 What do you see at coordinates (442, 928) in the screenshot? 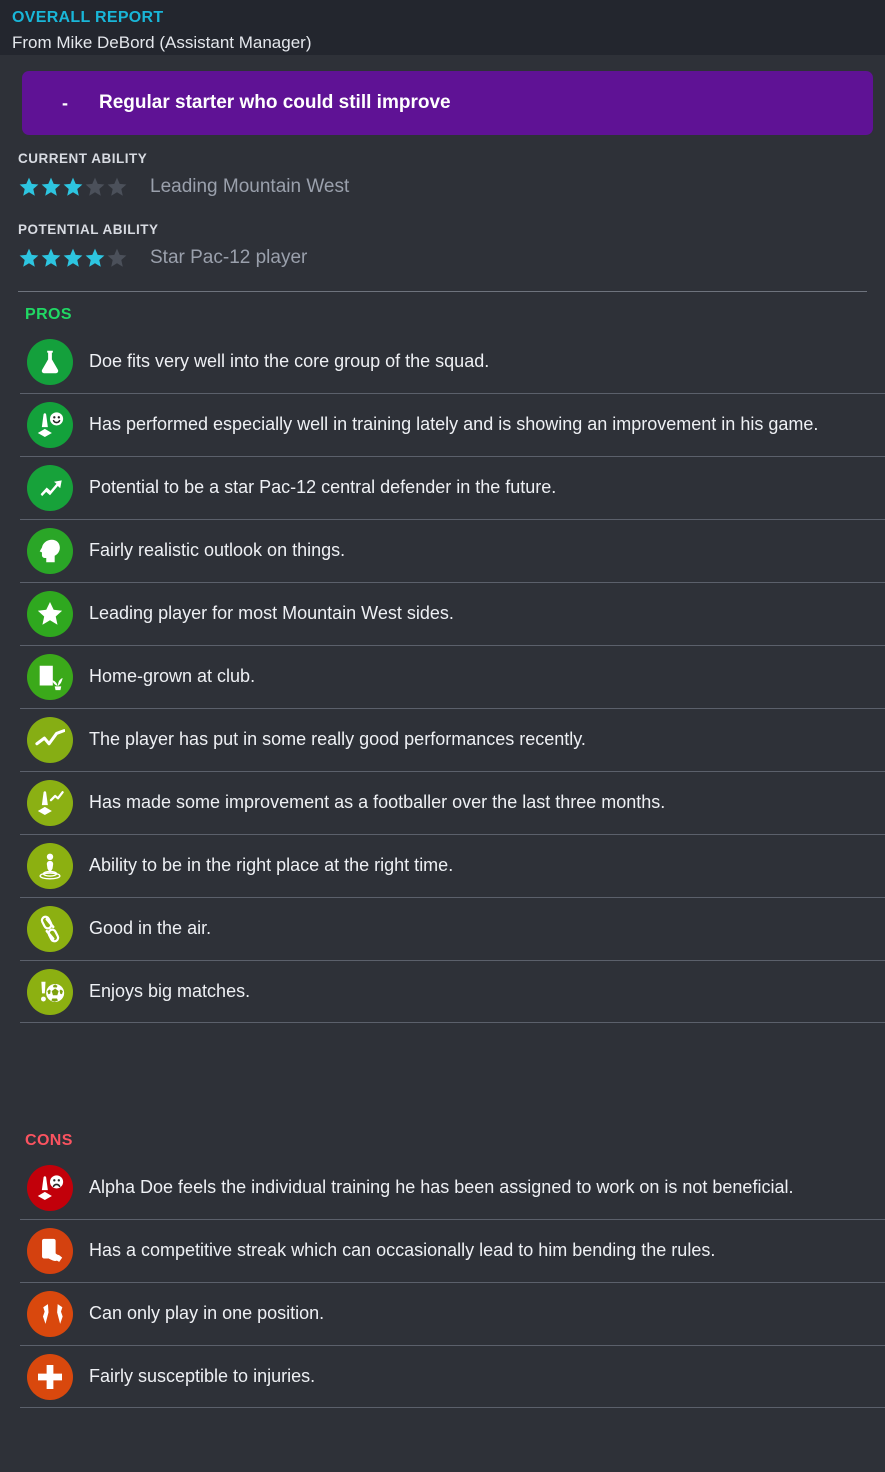
I see `trait-row: Good in the air.` at bounding box center [442, 928].